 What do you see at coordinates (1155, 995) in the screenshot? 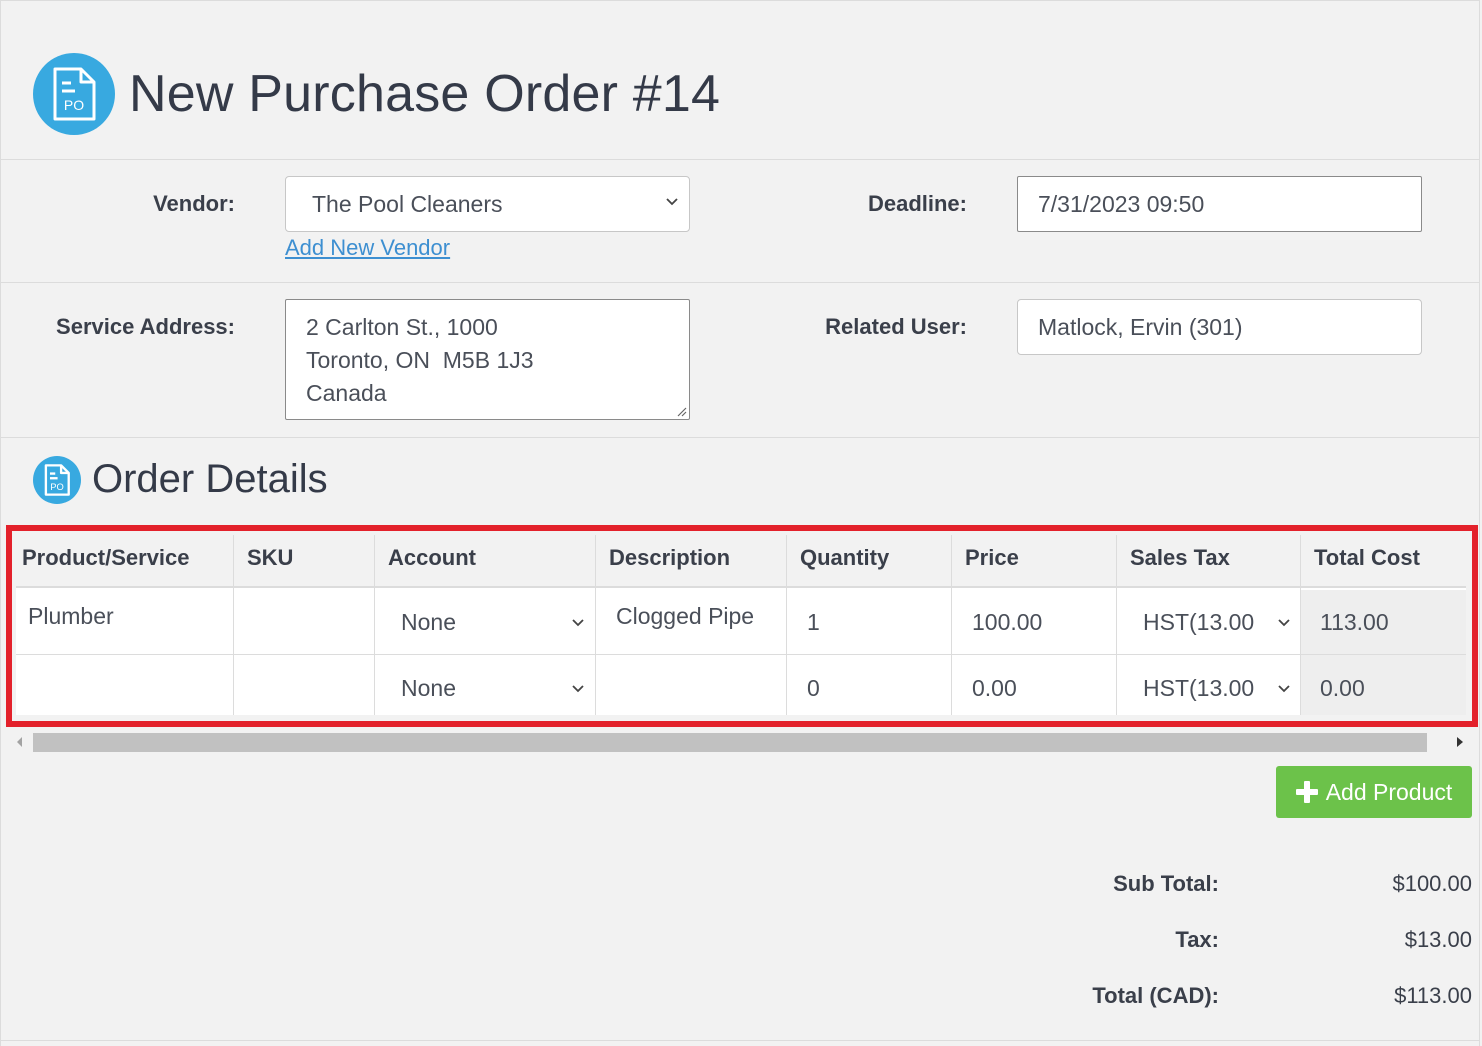
I see `total-label: Total (CAD):` at bounding box center [1155, 995].